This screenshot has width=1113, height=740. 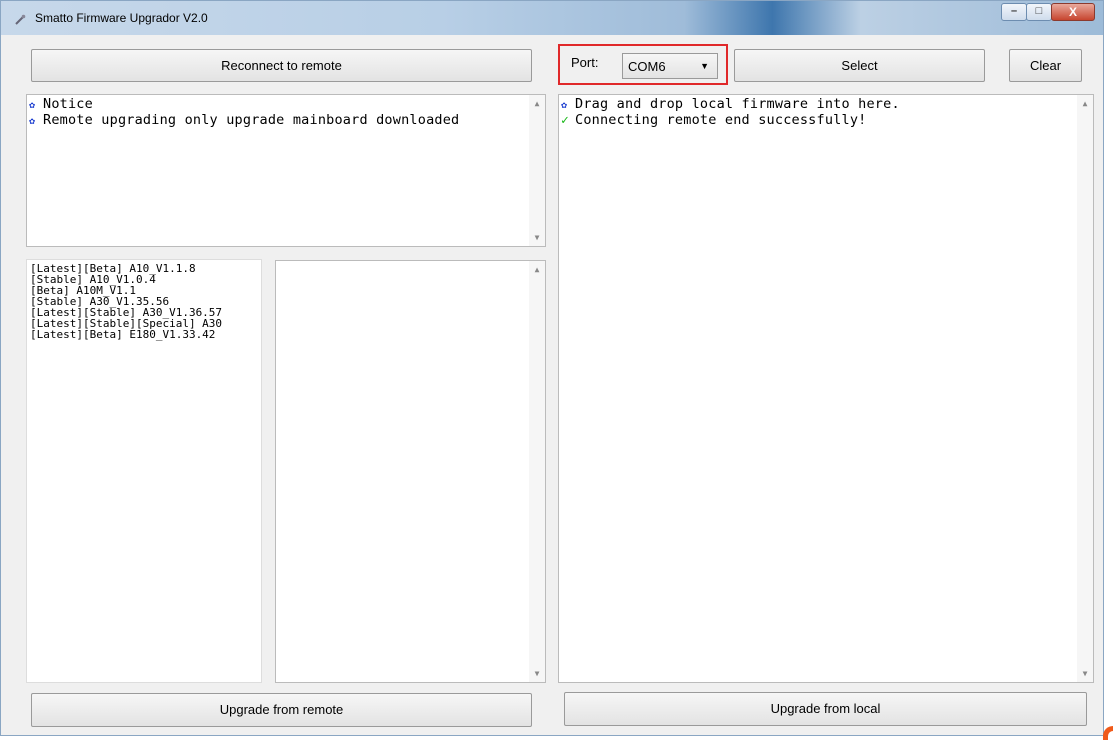 I want to click on resize-grip, so click(x=1108, y=733).